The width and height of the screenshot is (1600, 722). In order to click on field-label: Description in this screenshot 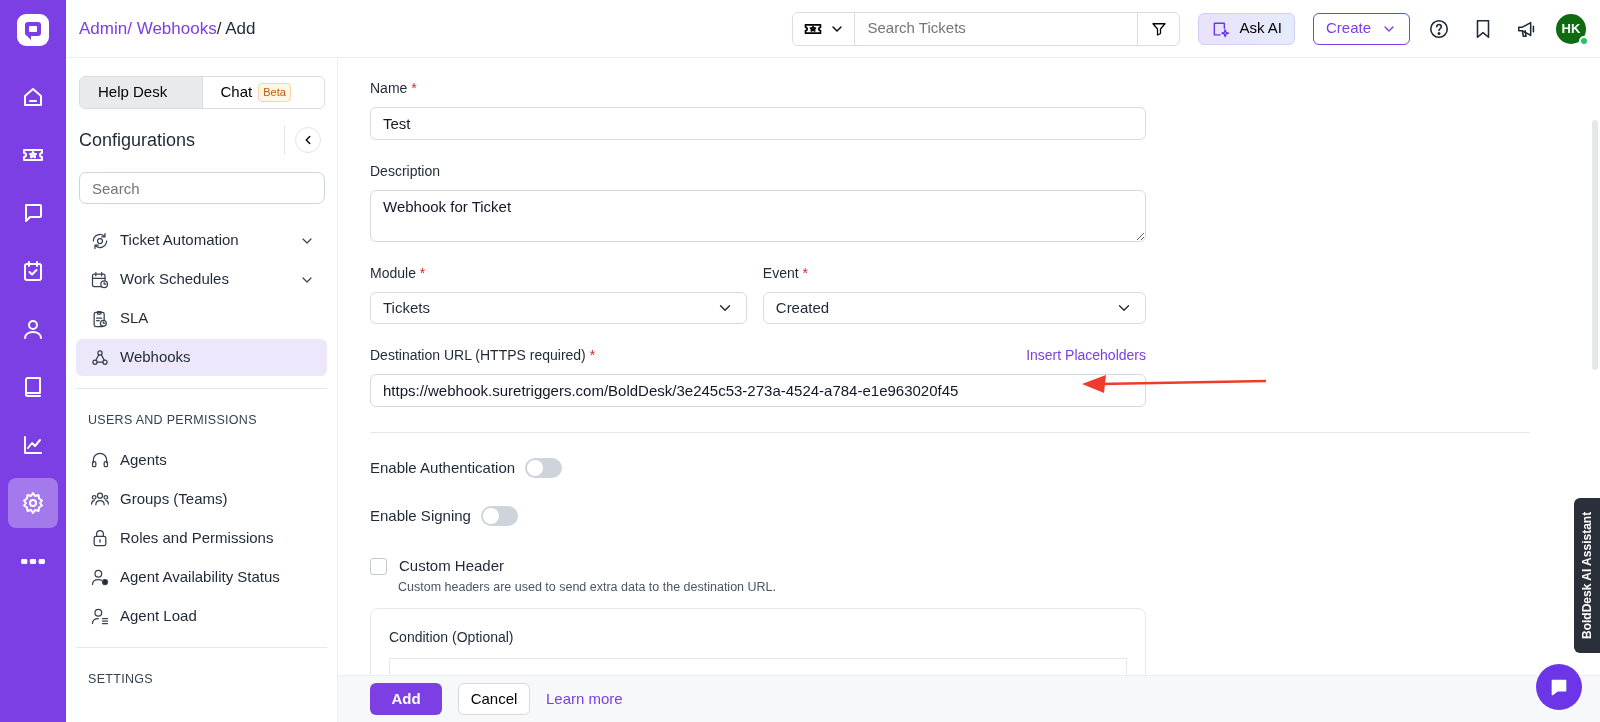, I will do `click(405, 171)`.